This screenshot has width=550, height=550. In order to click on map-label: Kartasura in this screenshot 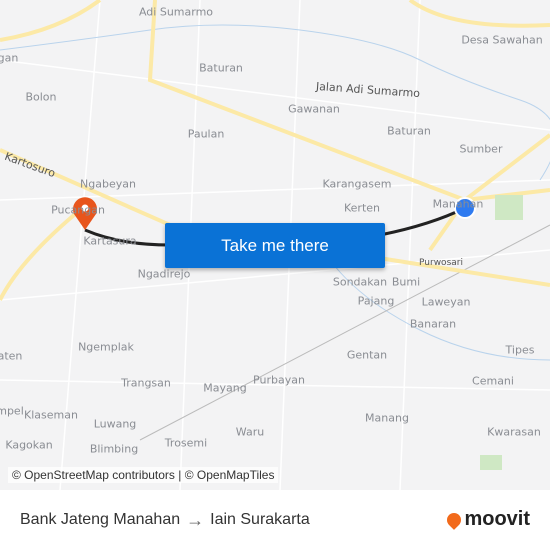, I will do `click(110, 241)`.